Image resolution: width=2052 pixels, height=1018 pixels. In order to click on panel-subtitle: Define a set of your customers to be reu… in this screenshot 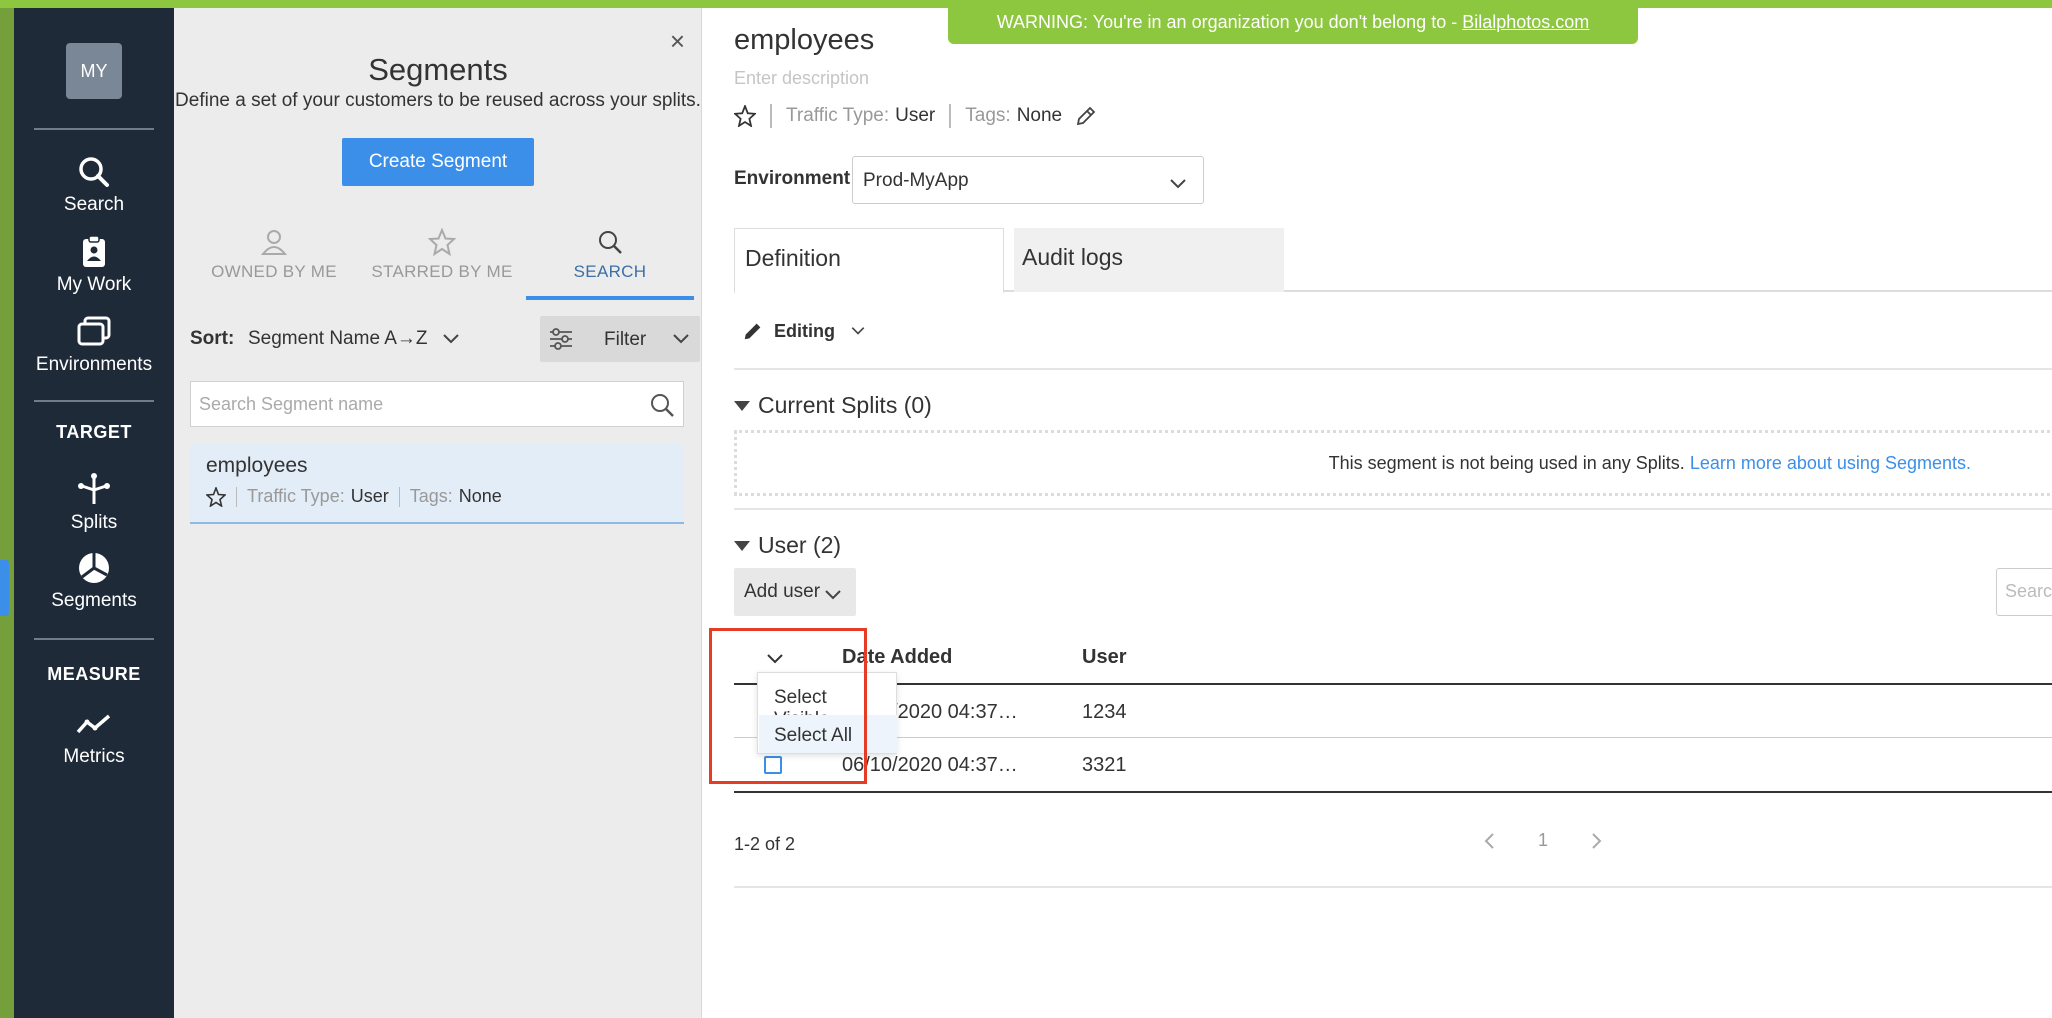, I will do `click(438, 100)`.